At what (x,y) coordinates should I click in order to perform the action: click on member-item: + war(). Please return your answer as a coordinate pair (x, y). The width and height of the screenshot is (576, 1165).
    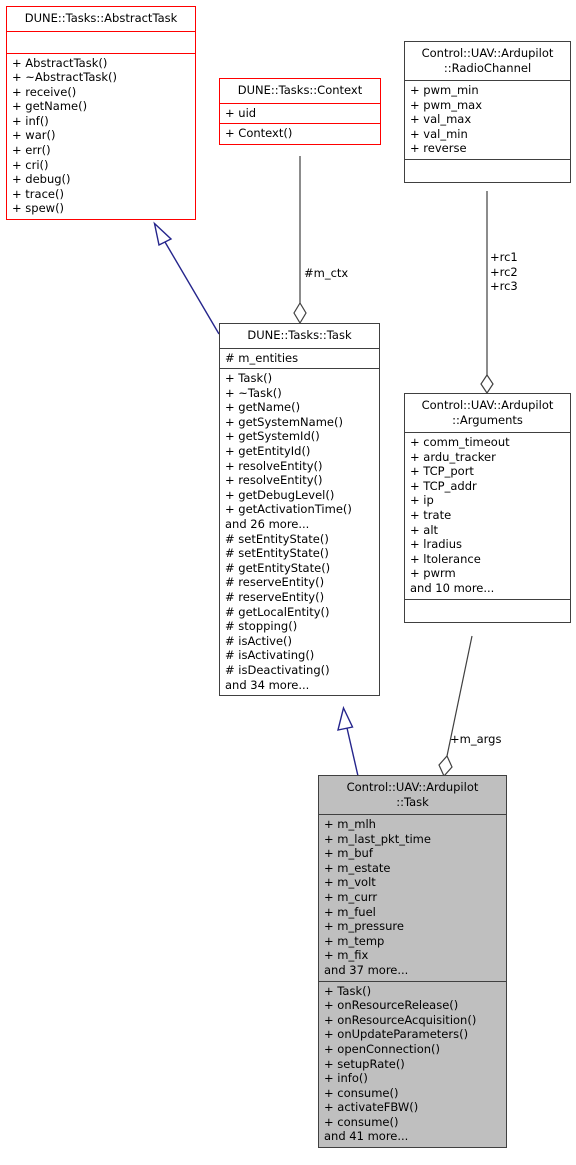
    Looking at the image, I should click on (34, 135).